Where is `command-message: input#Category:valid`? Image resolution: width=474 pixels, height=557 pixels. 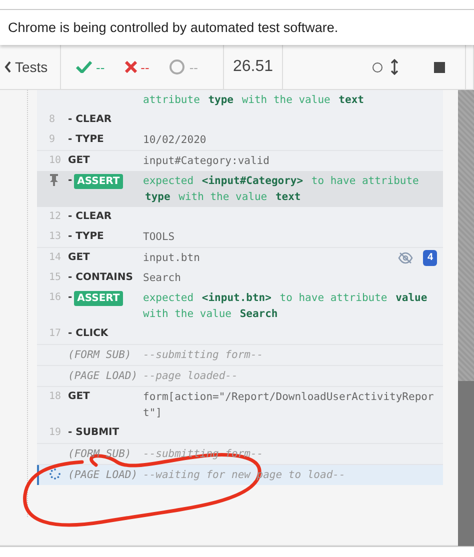 command-message: input#Category:valid is located at coordinates (206, 161).